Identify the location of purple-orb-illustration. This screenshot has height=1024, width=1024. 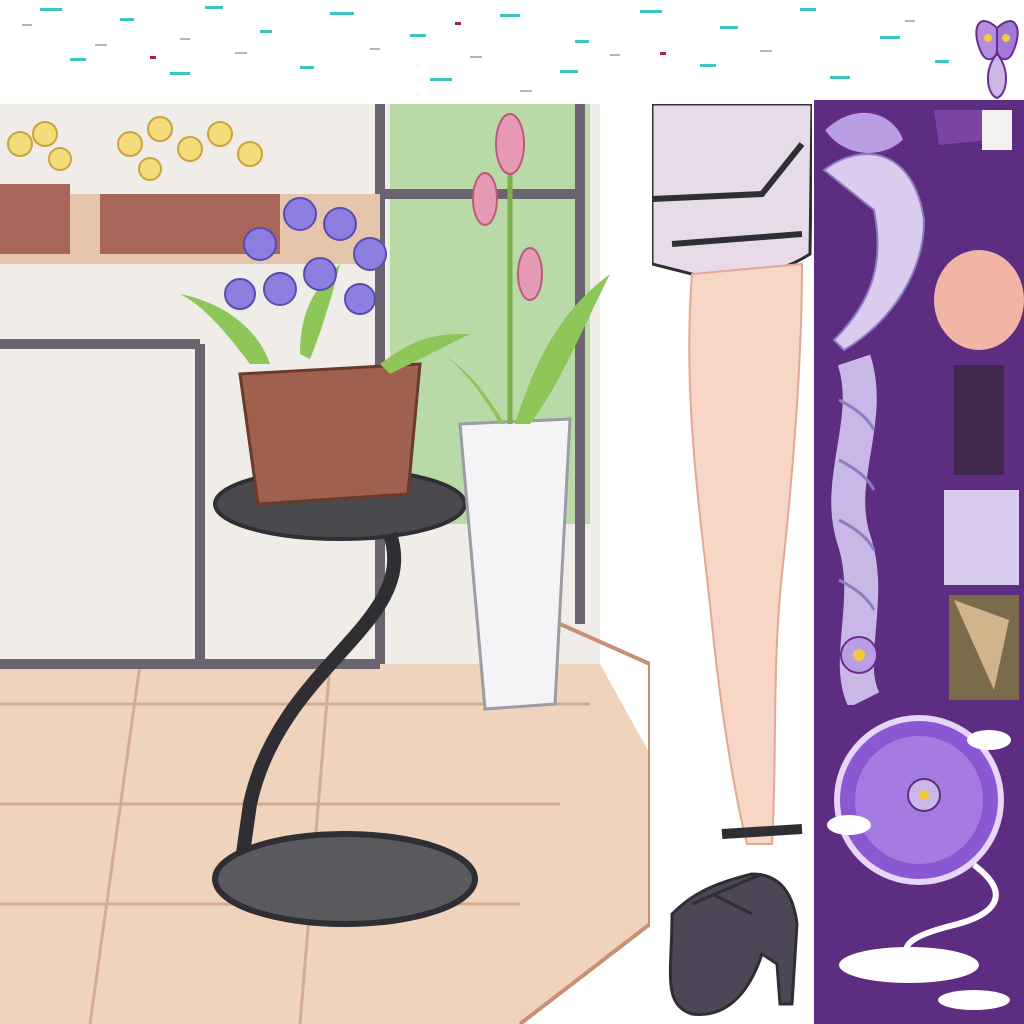
(919, 864).